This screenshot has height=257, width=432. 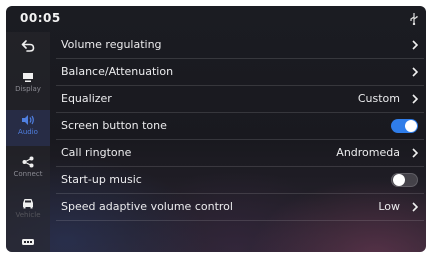 I want to click on row-speed-adaptive-volume-control: Speed adaptive volume control Low, so click(x=240, y=207).